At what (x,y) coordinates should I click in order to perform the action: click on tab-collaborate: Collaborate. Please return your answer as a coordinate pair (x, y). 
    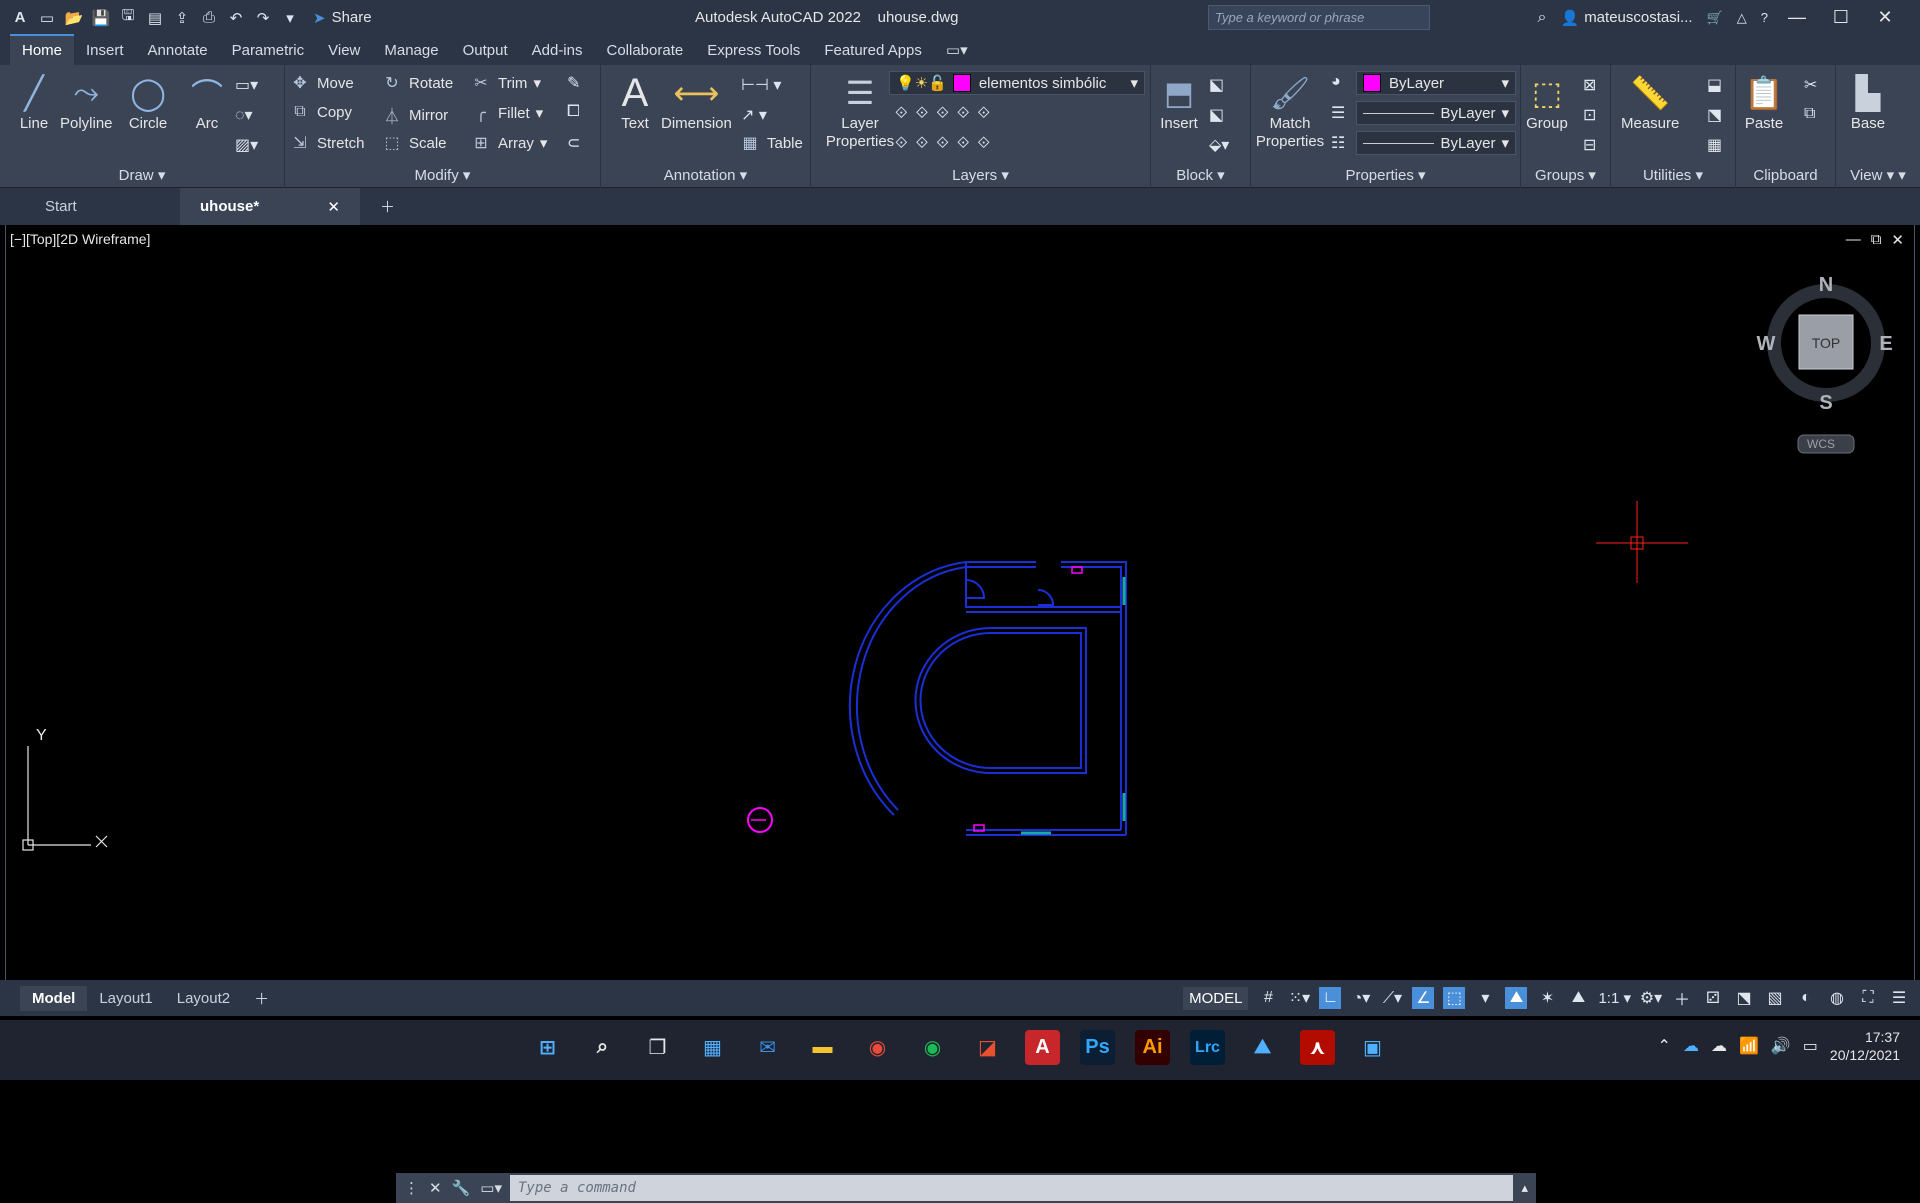
    Looking at the image, I should click on (644, 50).